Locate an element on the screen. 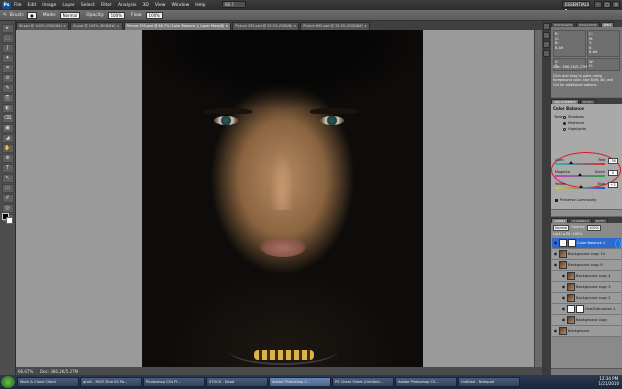 The height and width of the screenshot is (389, 622). clone-source-panel-icon is located at coordinates (546, 53).